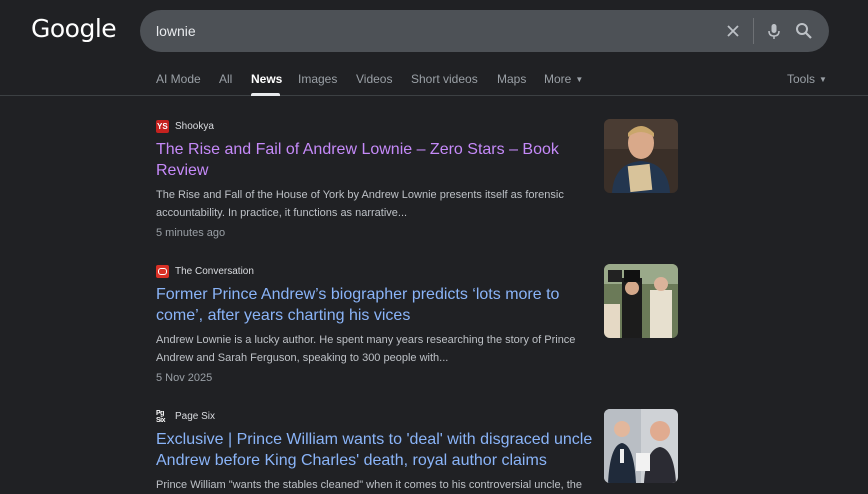 This screenshot has height=494, width=868. Describe the element at coordinates (317, 79) in the screenshot. I see `tab-images: Images` at that location.